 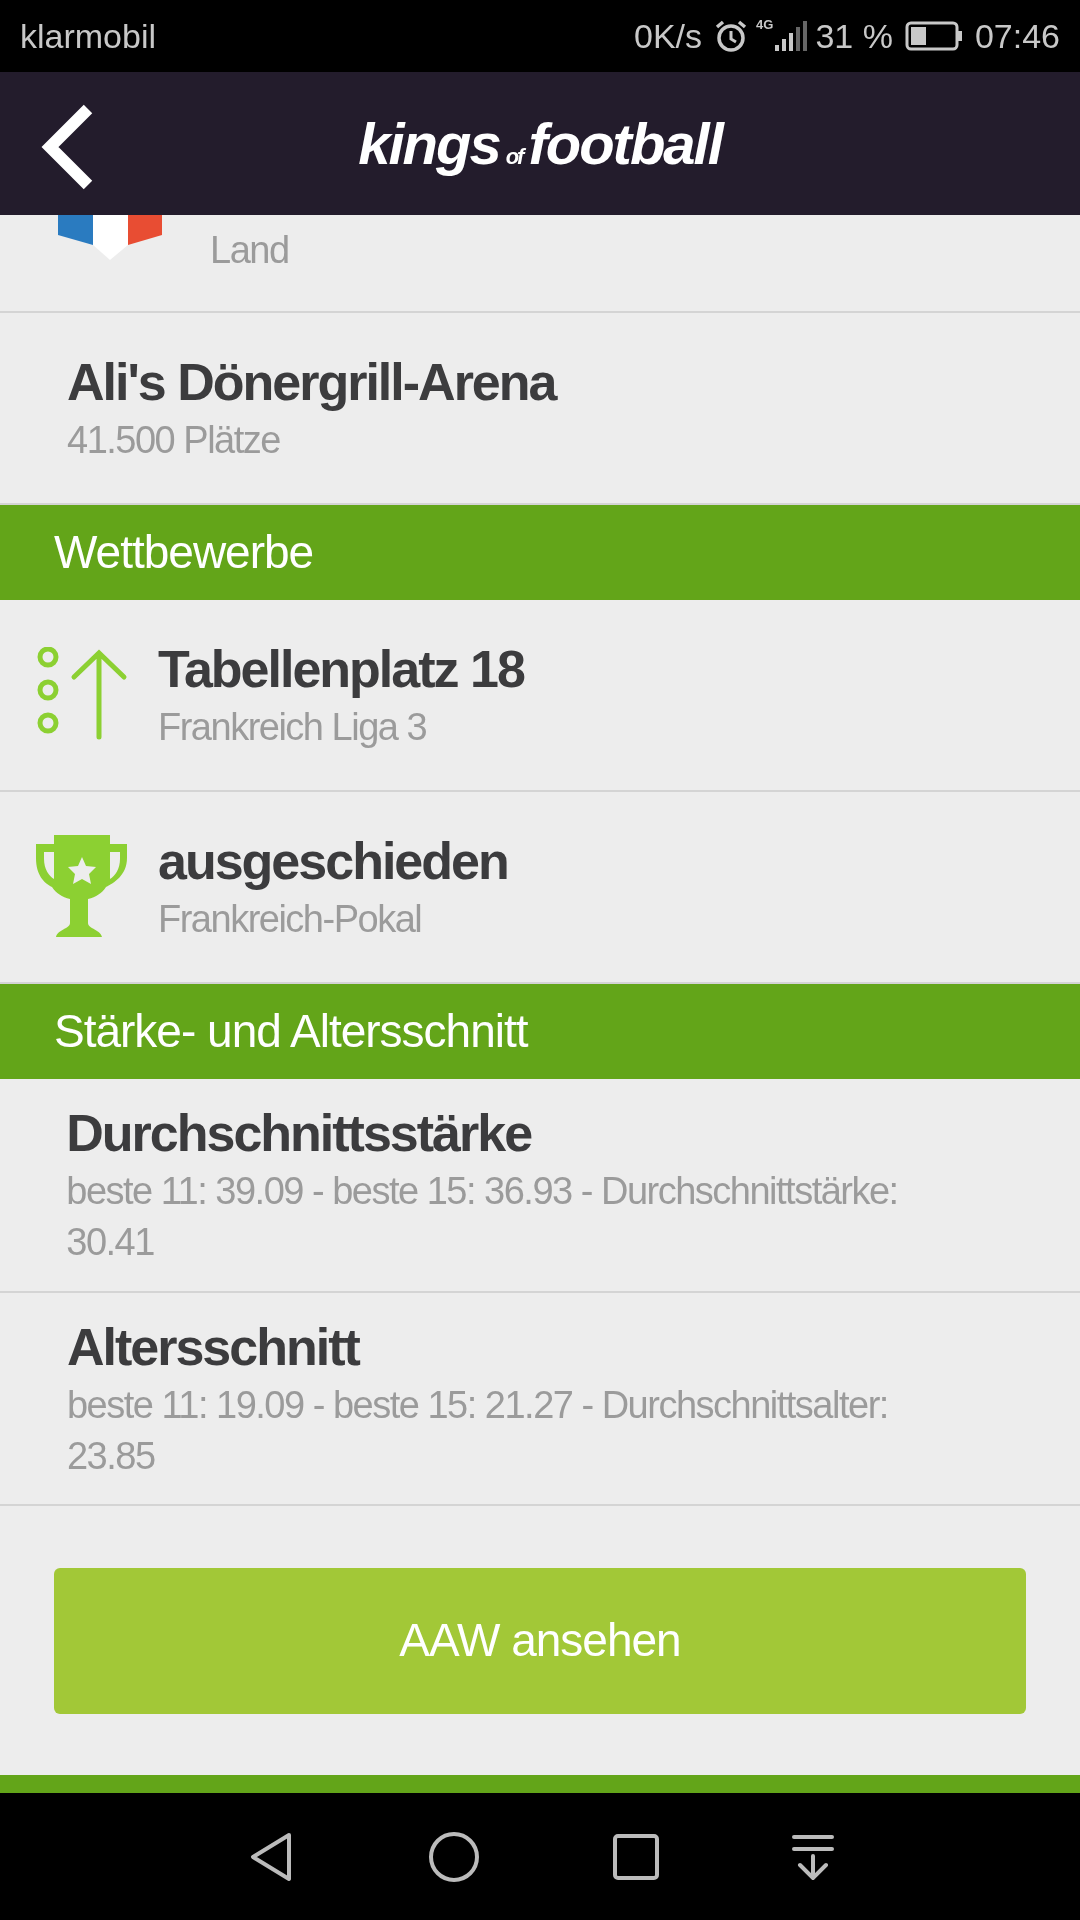 What do you see at coordinates (333, 861) in the screenshot?
I see `item-title: ausgeschieden` at bounding box center [333, 861].